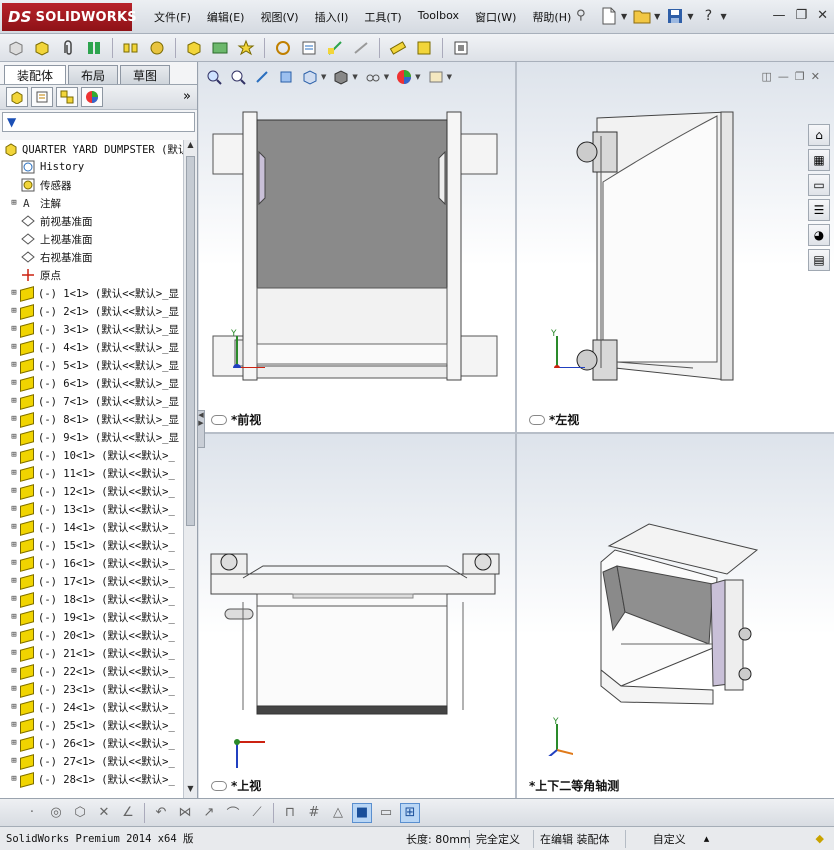  Describe the element at coordinates (92, 707) in the screenshot. I see `tree-part-item: ⊞ (-) 24<1> (默认<<默认>_` at that location.